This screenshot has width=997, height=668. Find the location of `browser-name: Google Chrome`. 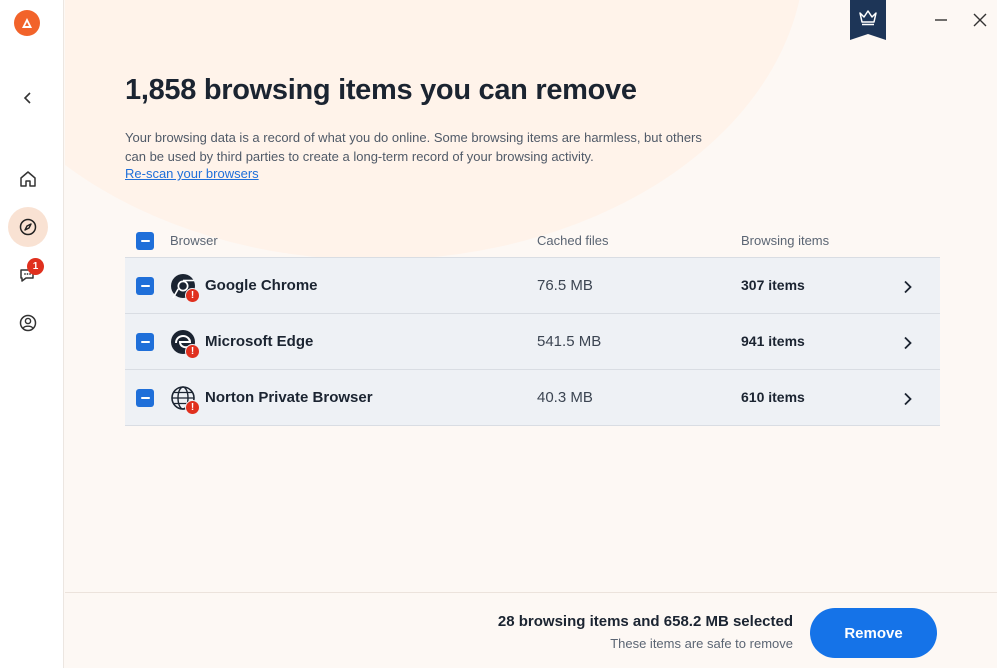

browser-name: Google Chrome is located at coordinates (261, 285).